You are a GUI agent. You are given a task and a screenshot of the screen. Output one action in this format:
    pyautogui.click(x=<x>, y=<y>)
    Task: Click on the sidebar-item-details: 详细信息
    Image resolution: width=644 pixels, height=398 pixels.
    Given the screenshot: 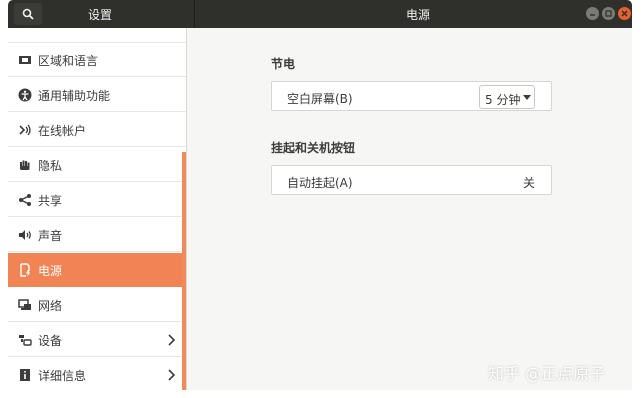 What is the action you would take?
    pyautogui.click(x=97, y=374)
    